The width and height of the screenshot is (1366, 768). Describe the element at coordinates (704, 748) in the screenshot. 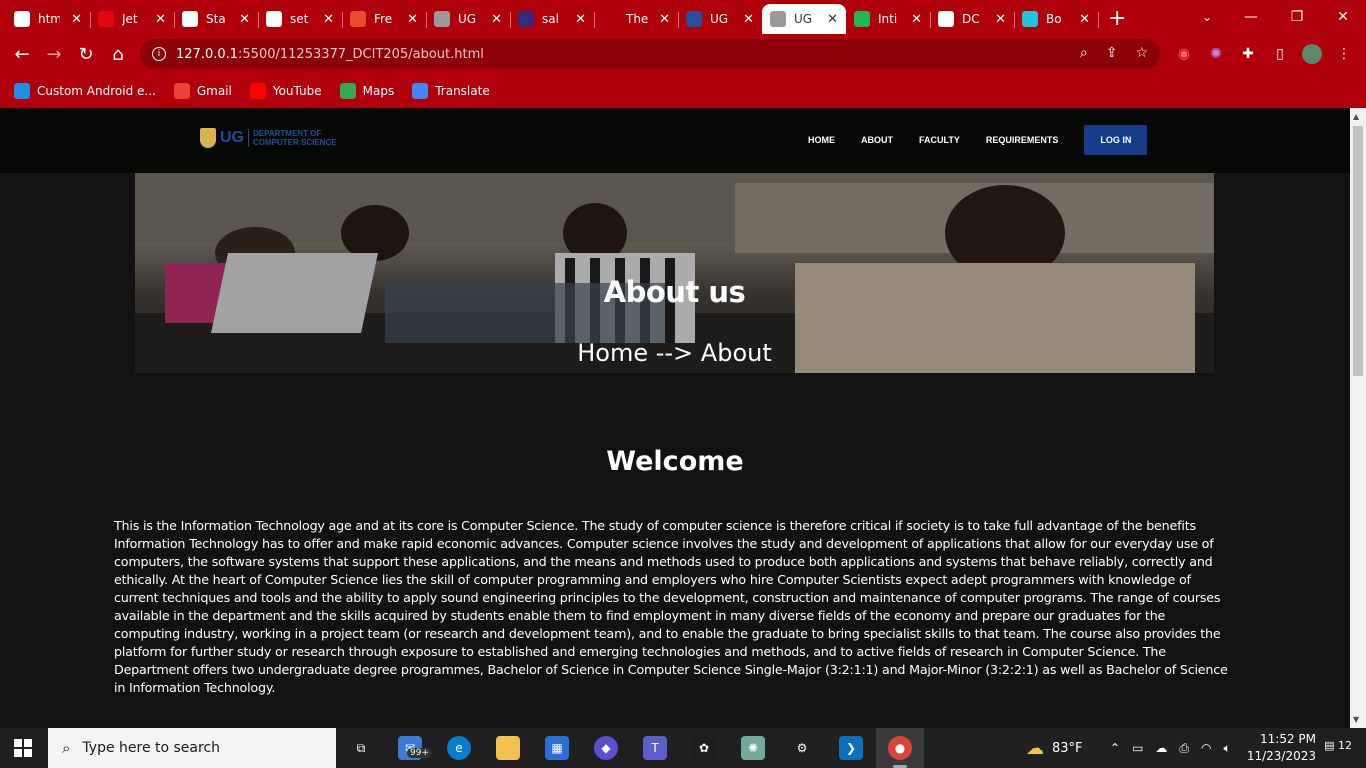

I see `figma-icon: ✿` at that location.